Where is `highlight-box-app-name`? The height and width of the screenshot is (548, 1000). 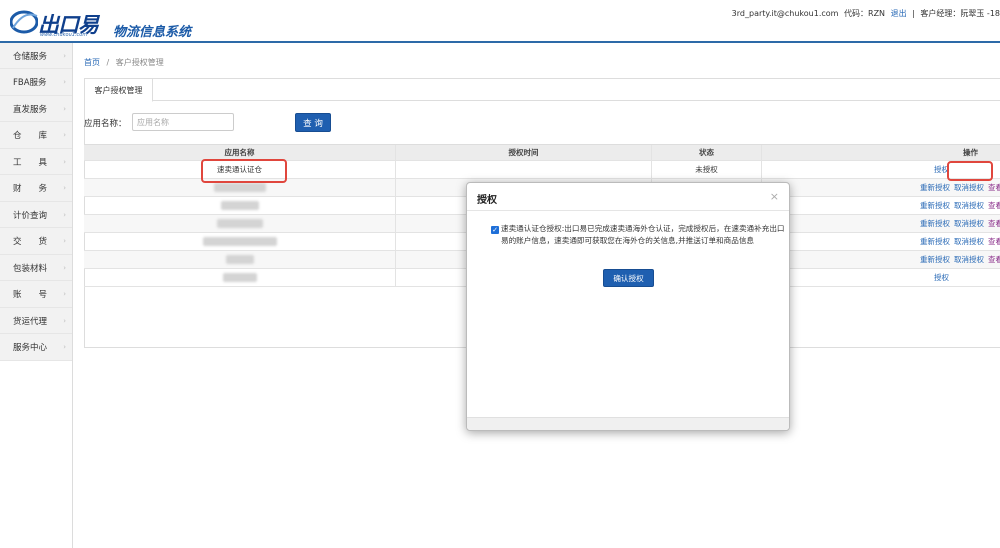 highlight-box-app-name is located at coordinates (244, 171).